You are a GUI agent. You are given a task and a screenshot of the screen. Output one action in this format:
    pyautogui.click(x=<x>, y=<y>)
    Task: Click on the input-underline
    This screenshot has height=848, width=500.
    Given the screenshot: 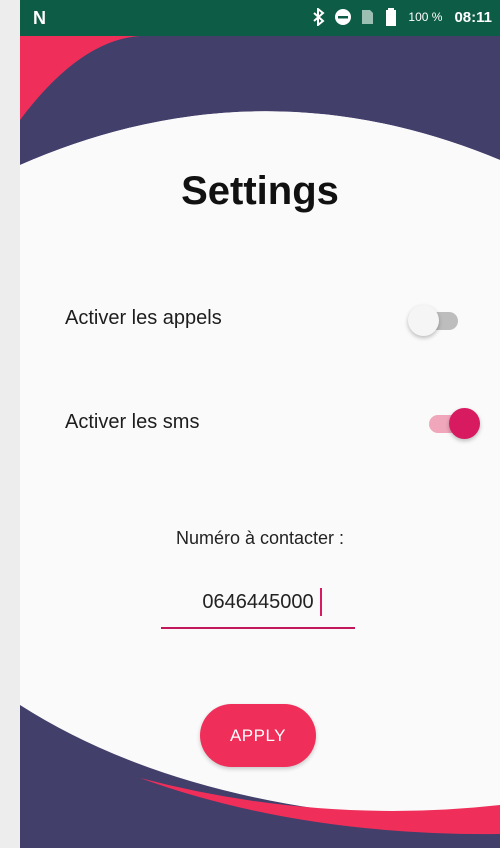 What is the action you would take?
    pyautogui.click(x=258, y=628)
    